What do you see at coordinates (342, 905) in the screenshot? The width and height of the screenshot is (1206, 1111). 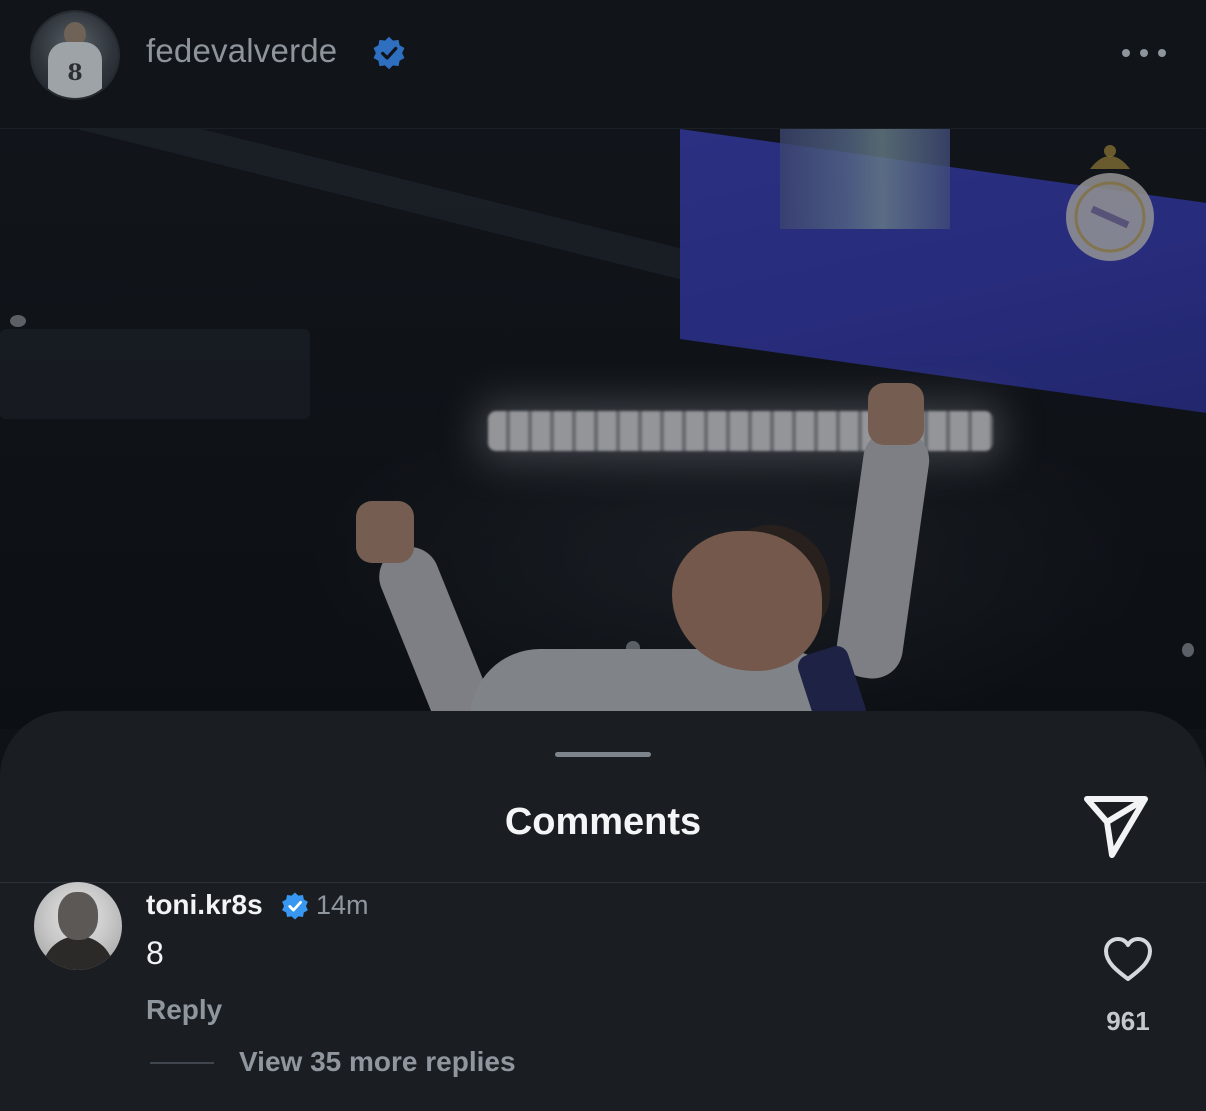 I see `comment-timestamp: 14m` at bounding box center [342, 905].